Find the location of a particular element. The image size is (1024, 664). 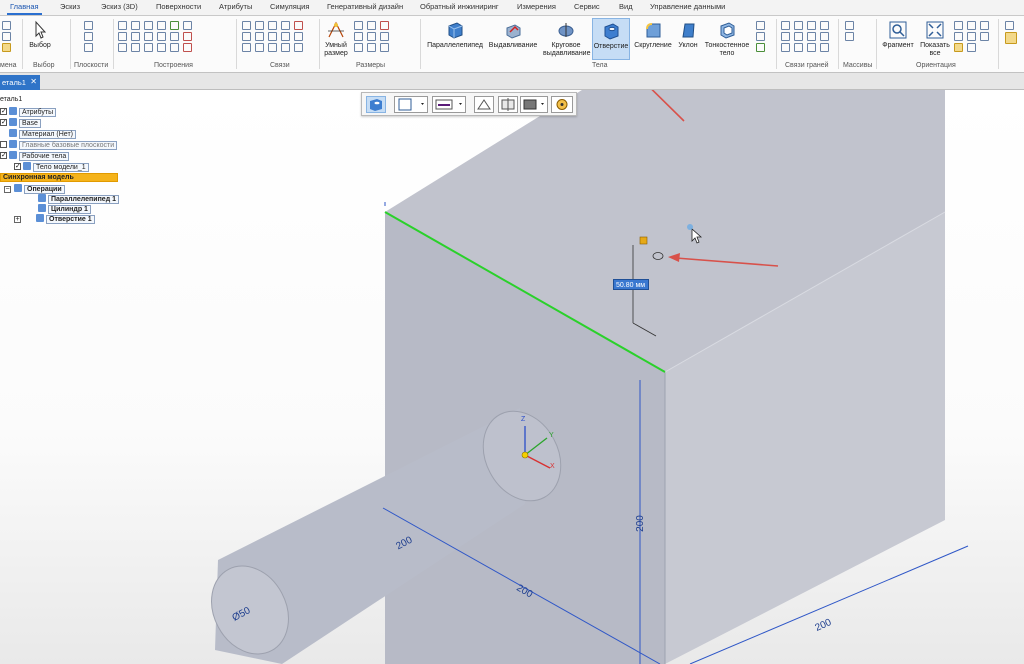

revolve-button: Круговое выдавливание is located at coordinates (566, 39).